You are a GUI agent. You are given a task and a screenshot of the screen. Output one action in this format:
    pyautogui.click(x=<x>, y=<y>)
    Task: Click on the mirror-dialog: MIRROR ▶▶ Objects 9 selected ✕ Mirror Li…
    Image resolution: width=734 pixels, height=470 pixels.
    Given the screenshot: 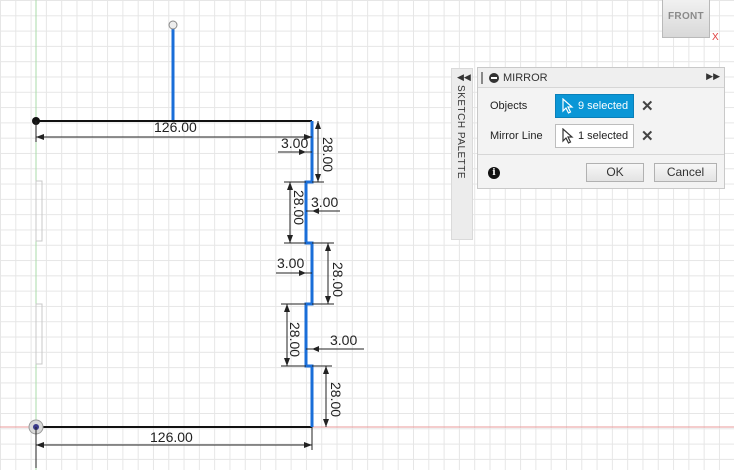 What is the action you would take?
    pyautogui.click(x=601, y=128)
    